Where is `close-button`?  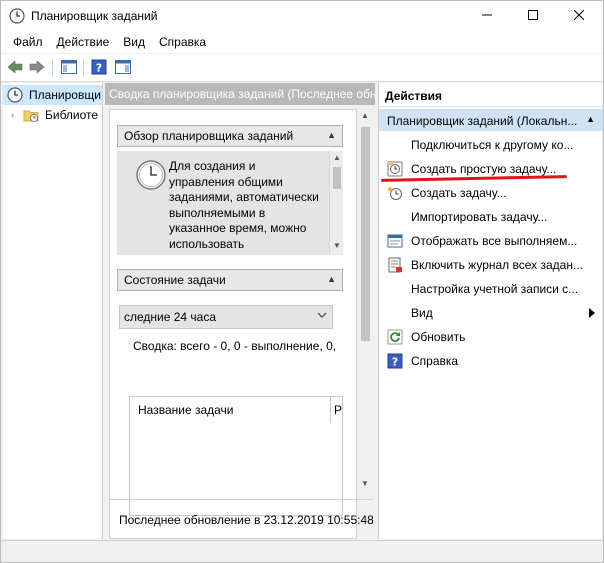 close-button is located at coordinates (579, 16).